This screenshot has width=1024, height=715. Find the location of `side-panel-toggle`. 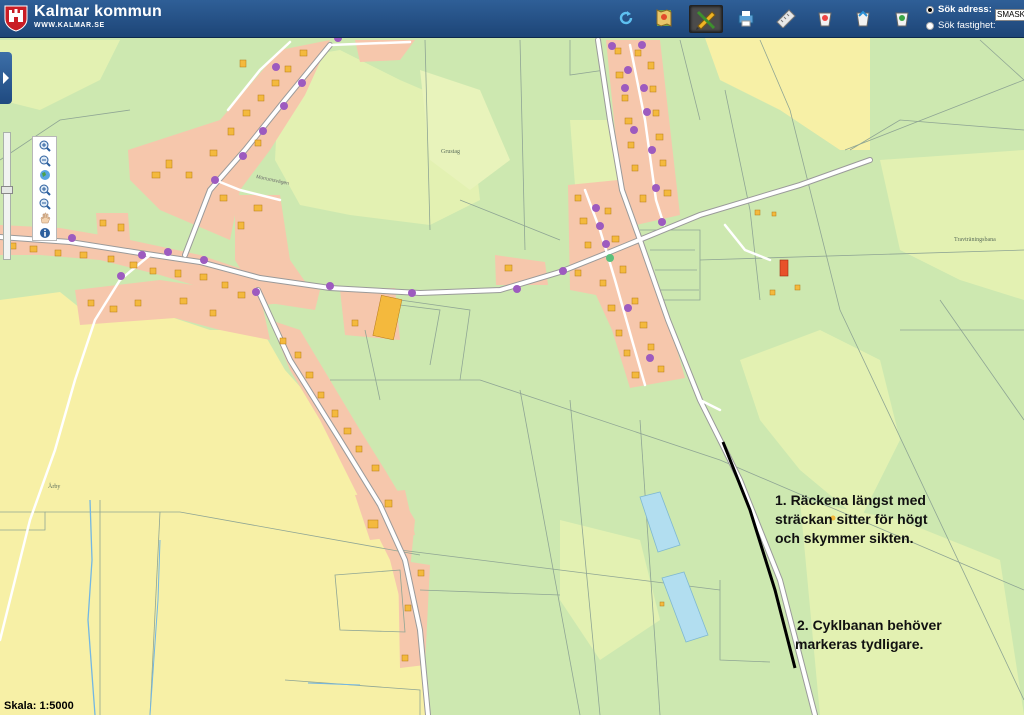

side-panel-toggle is located at coordinates (6, 78).